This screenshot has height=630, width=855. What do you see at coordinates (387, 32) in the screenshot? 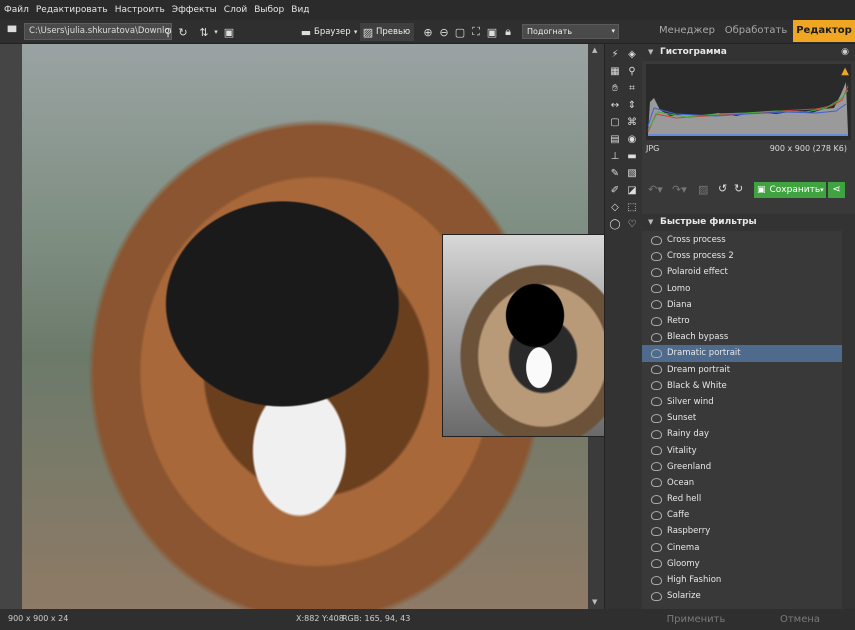
I see `preview-button: ▨ Превью` at bounding box center [387, 32].